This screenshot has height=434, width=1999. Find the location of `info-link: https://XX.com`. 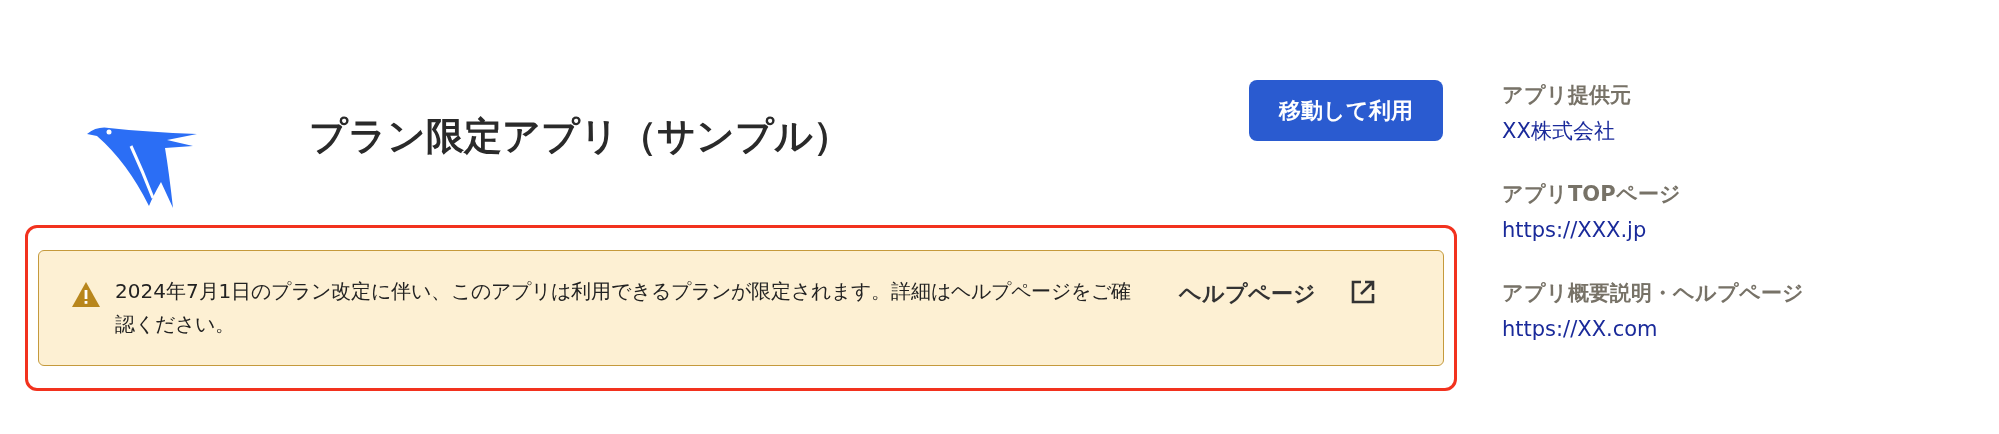

info-link: https://XX.com is located at coordinates (1580, 329).